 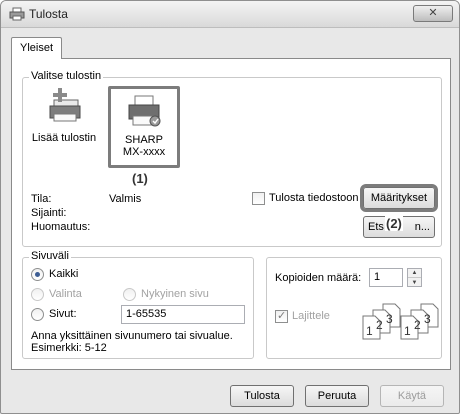 I want to click on page-range-selection-radio, so click(x=37, y=294).